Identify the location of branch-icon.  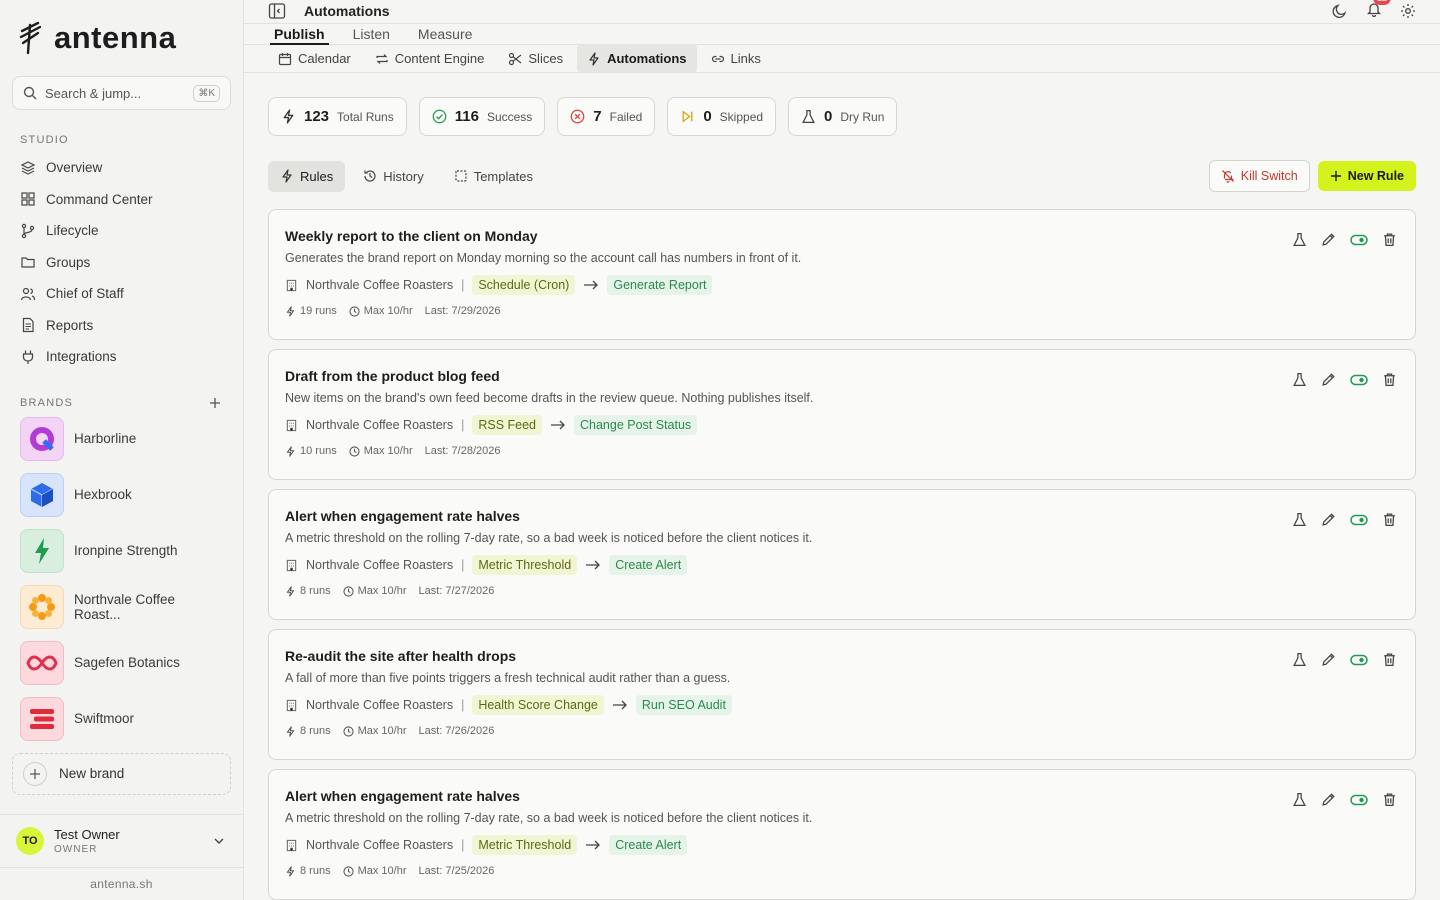
(28, 230).